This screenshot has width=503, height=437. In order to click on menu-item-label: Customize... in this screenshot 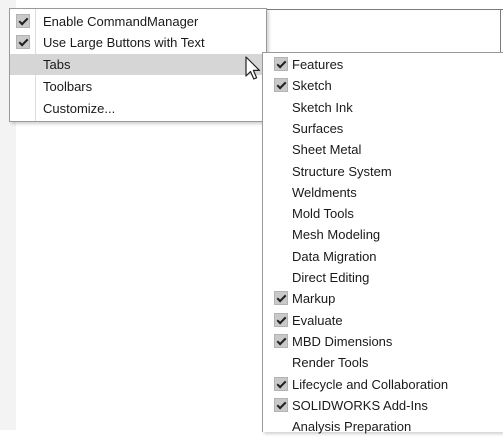, I will do `click(79, 108)`.